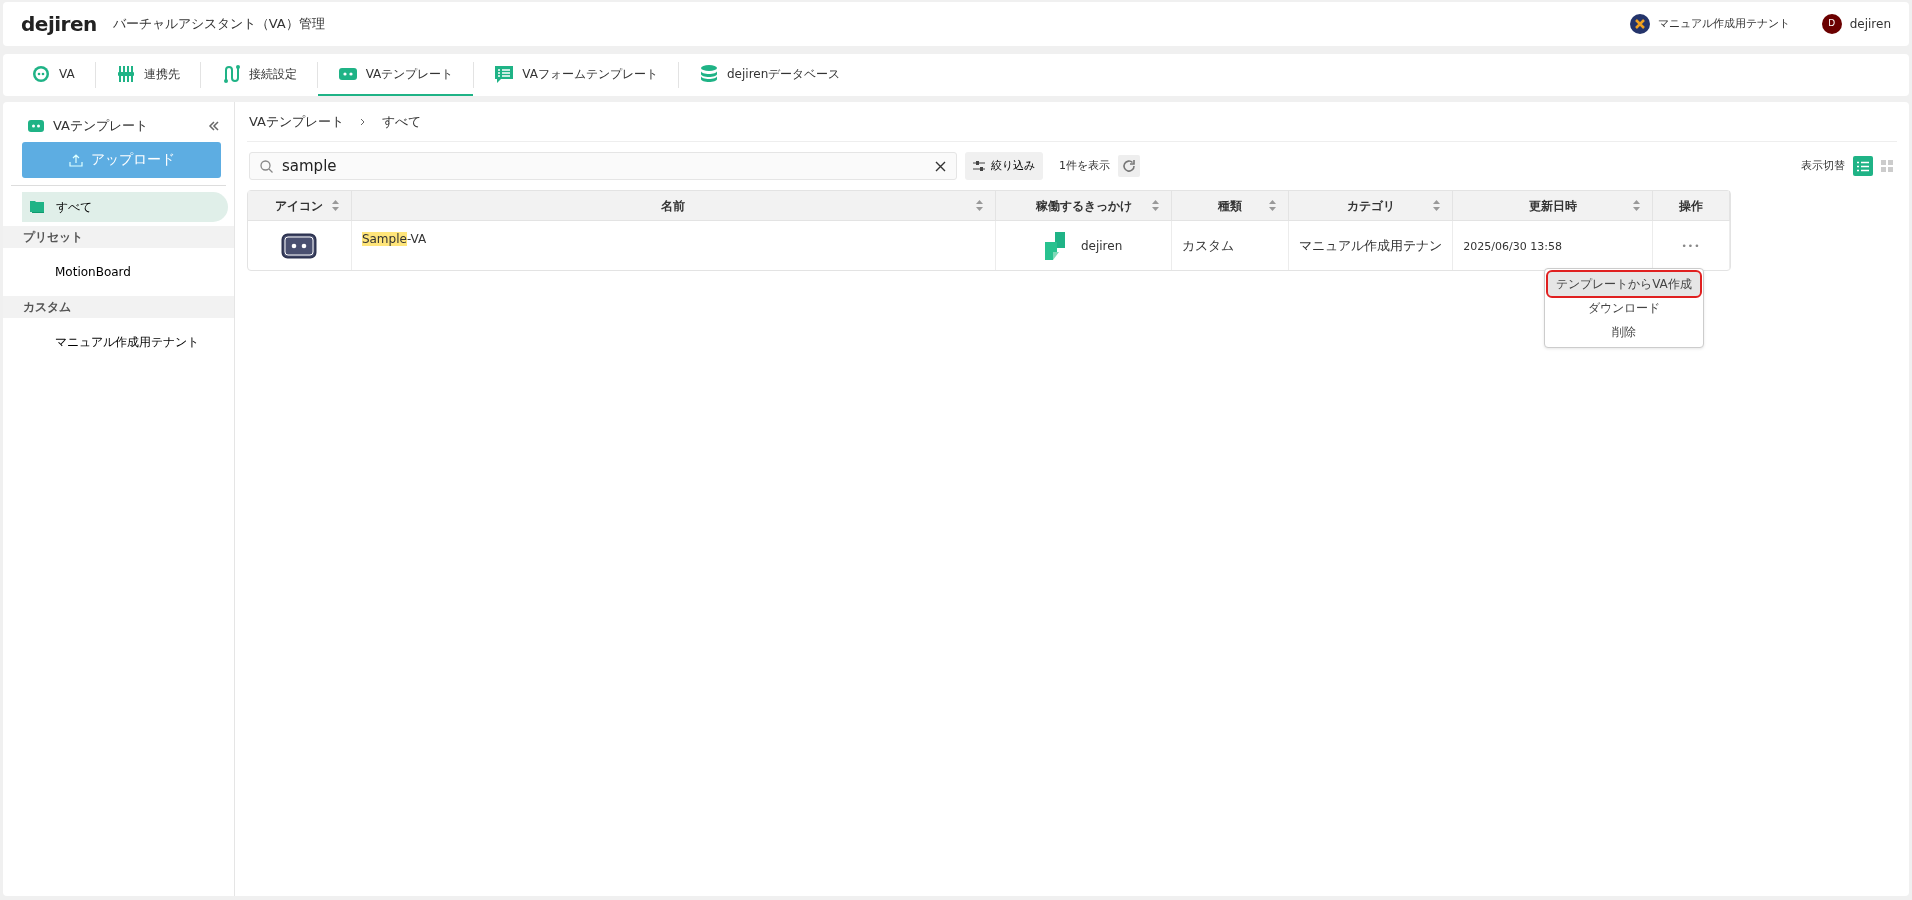  What do you see at coordinates (576, 75) in the screenshot?
I see `nav-tab: VAフォームテンプレート` at bounding box center [576, 75].